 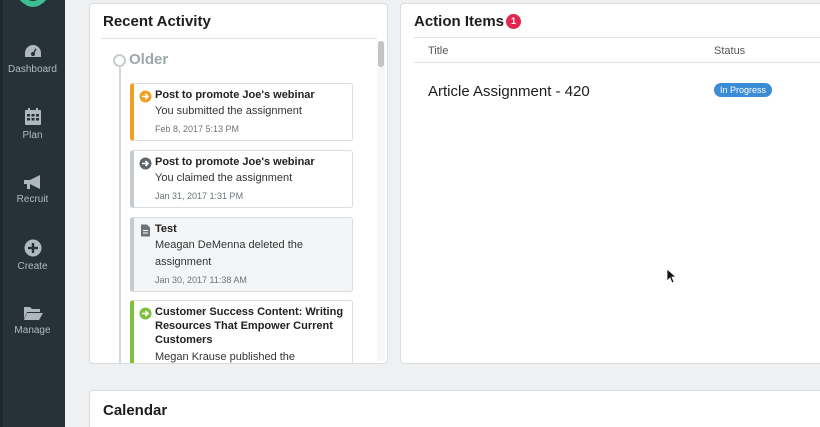 What do you see at coordinates (197, 129) in the screenshot?
I see `activity-card-time: Feb 8, 2017 5:13 PM` at bounding box center [197, 129].